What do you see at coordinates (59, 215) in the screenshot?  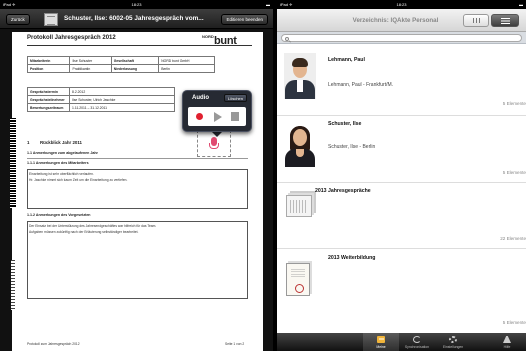 I see `subsection-title: 1.1.2 Anmerkungen des Vorgesetzten` at bounding box center [59, 215].